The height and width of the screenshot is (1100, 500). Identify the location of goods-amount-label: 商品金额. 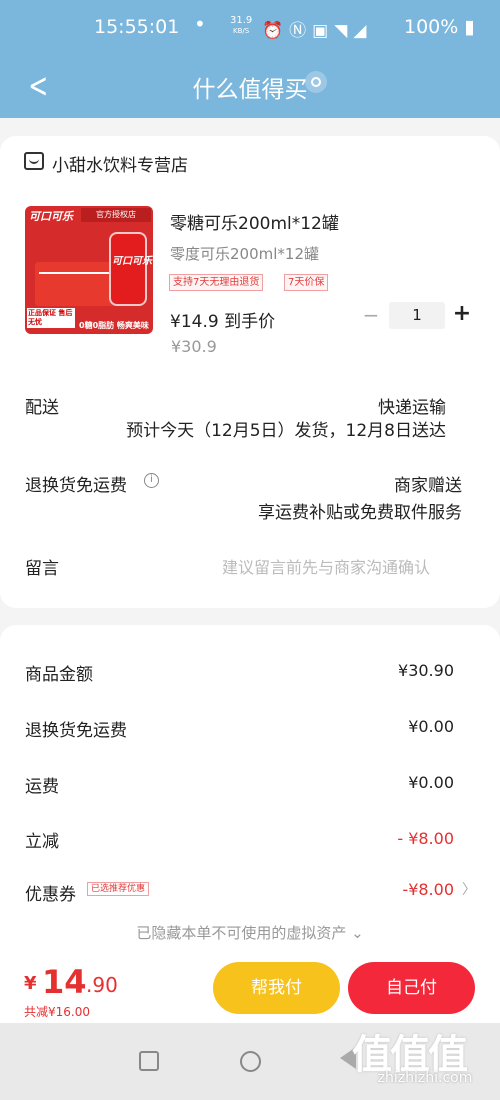
(59, 675).